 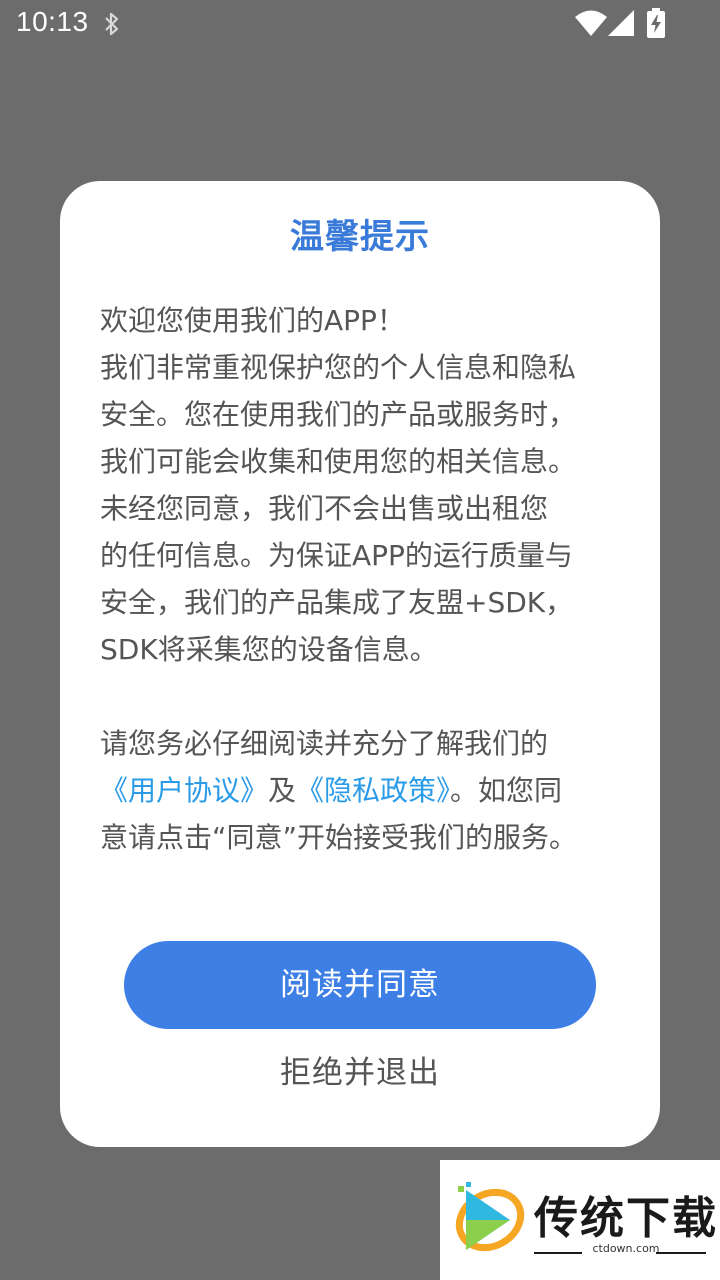 What do you see at coordinates (282, 790) in the screenshot?
I see `and-text: 及` at bounding box center [282, 790].